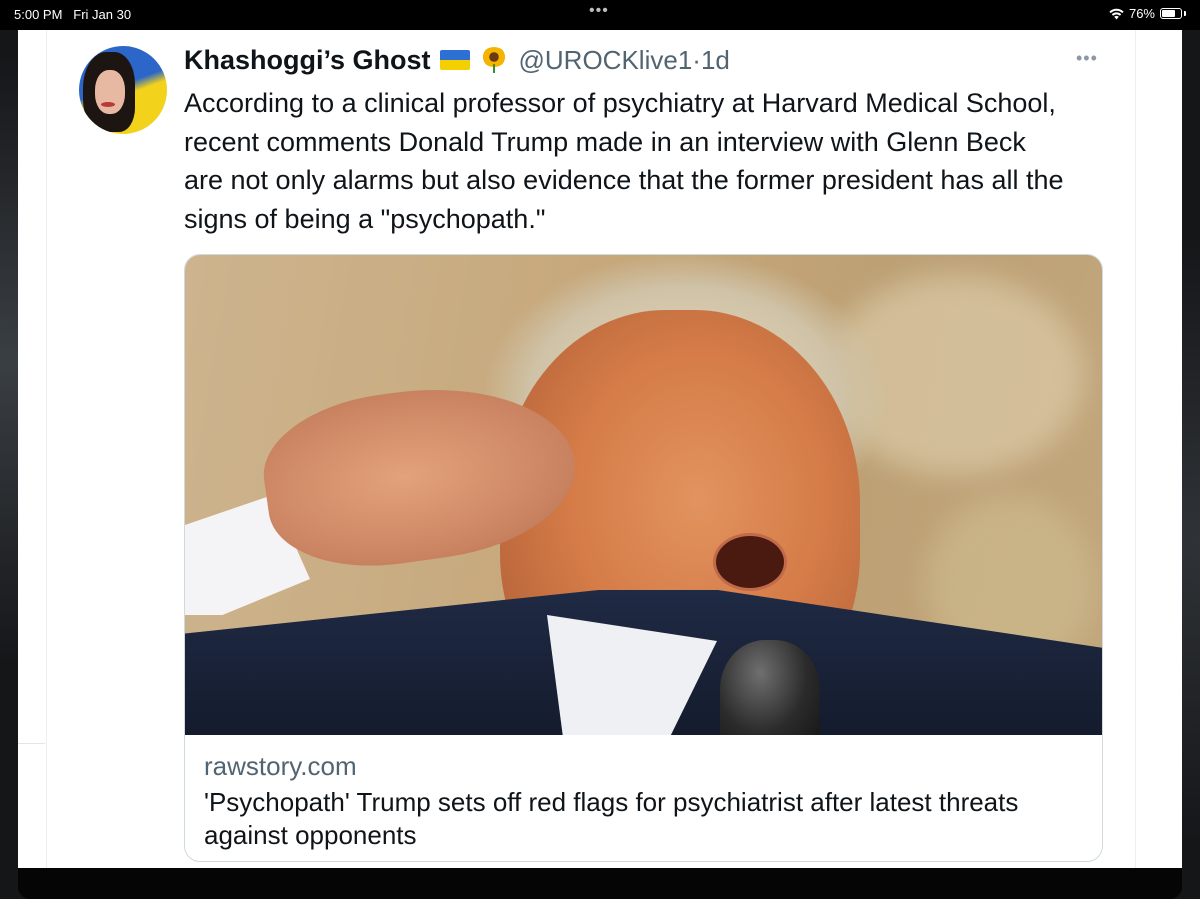  What do you see at coordinates (454, 60) in the screenshot?
I see `ukraine-flag-icon` at bounding box center [454, 60].